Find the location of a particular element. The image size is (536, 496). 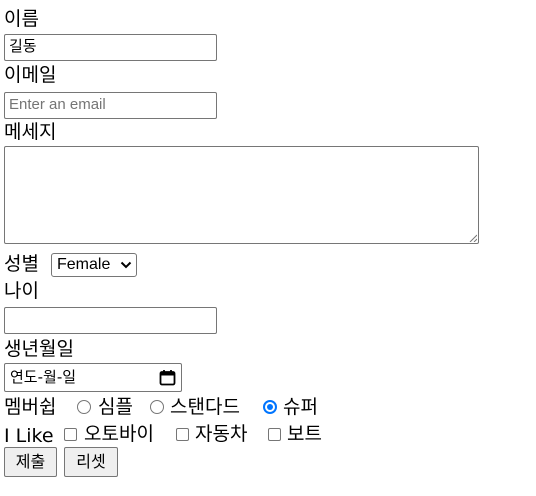

chevron-down-icon is located at coordinates (126, 265).